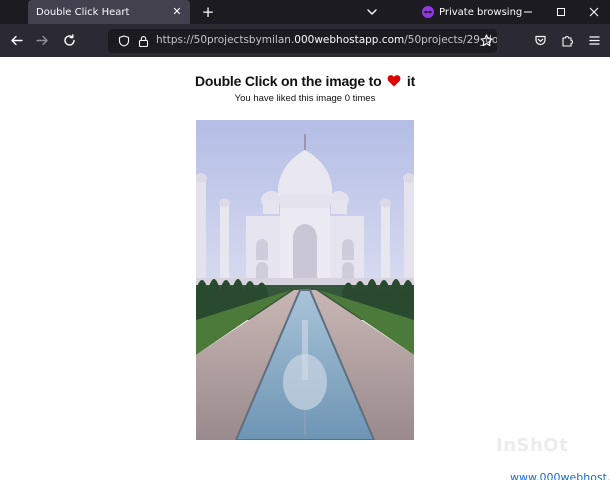 The width and height of the screenshot is (610, 480). I want to click on like-counter-text: You have liked this image 0 times, so click(305, 98).